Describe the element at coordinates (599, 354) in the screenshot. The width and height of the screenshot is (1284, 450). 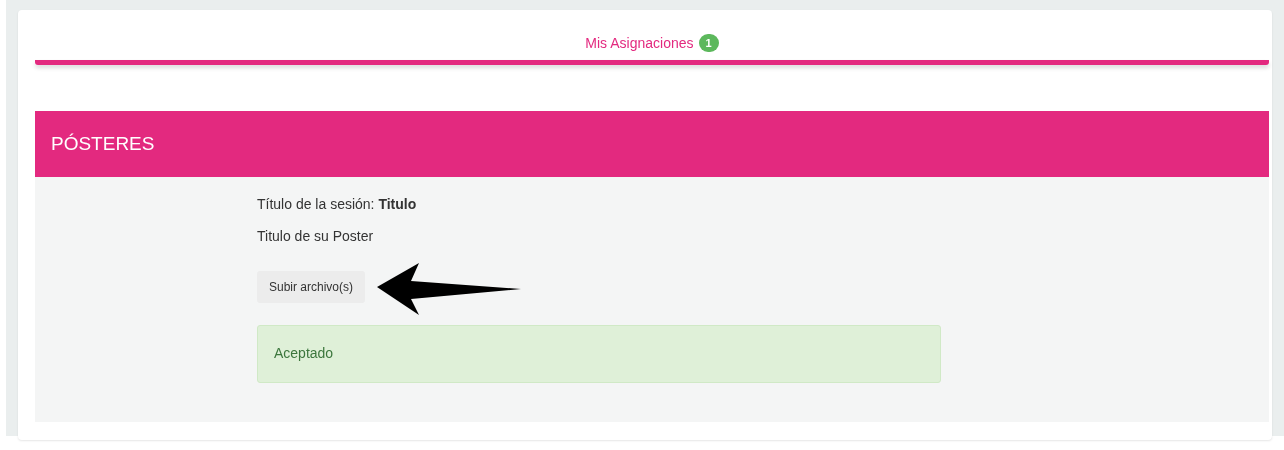
I see `status-alert: Aceptado` at that location.